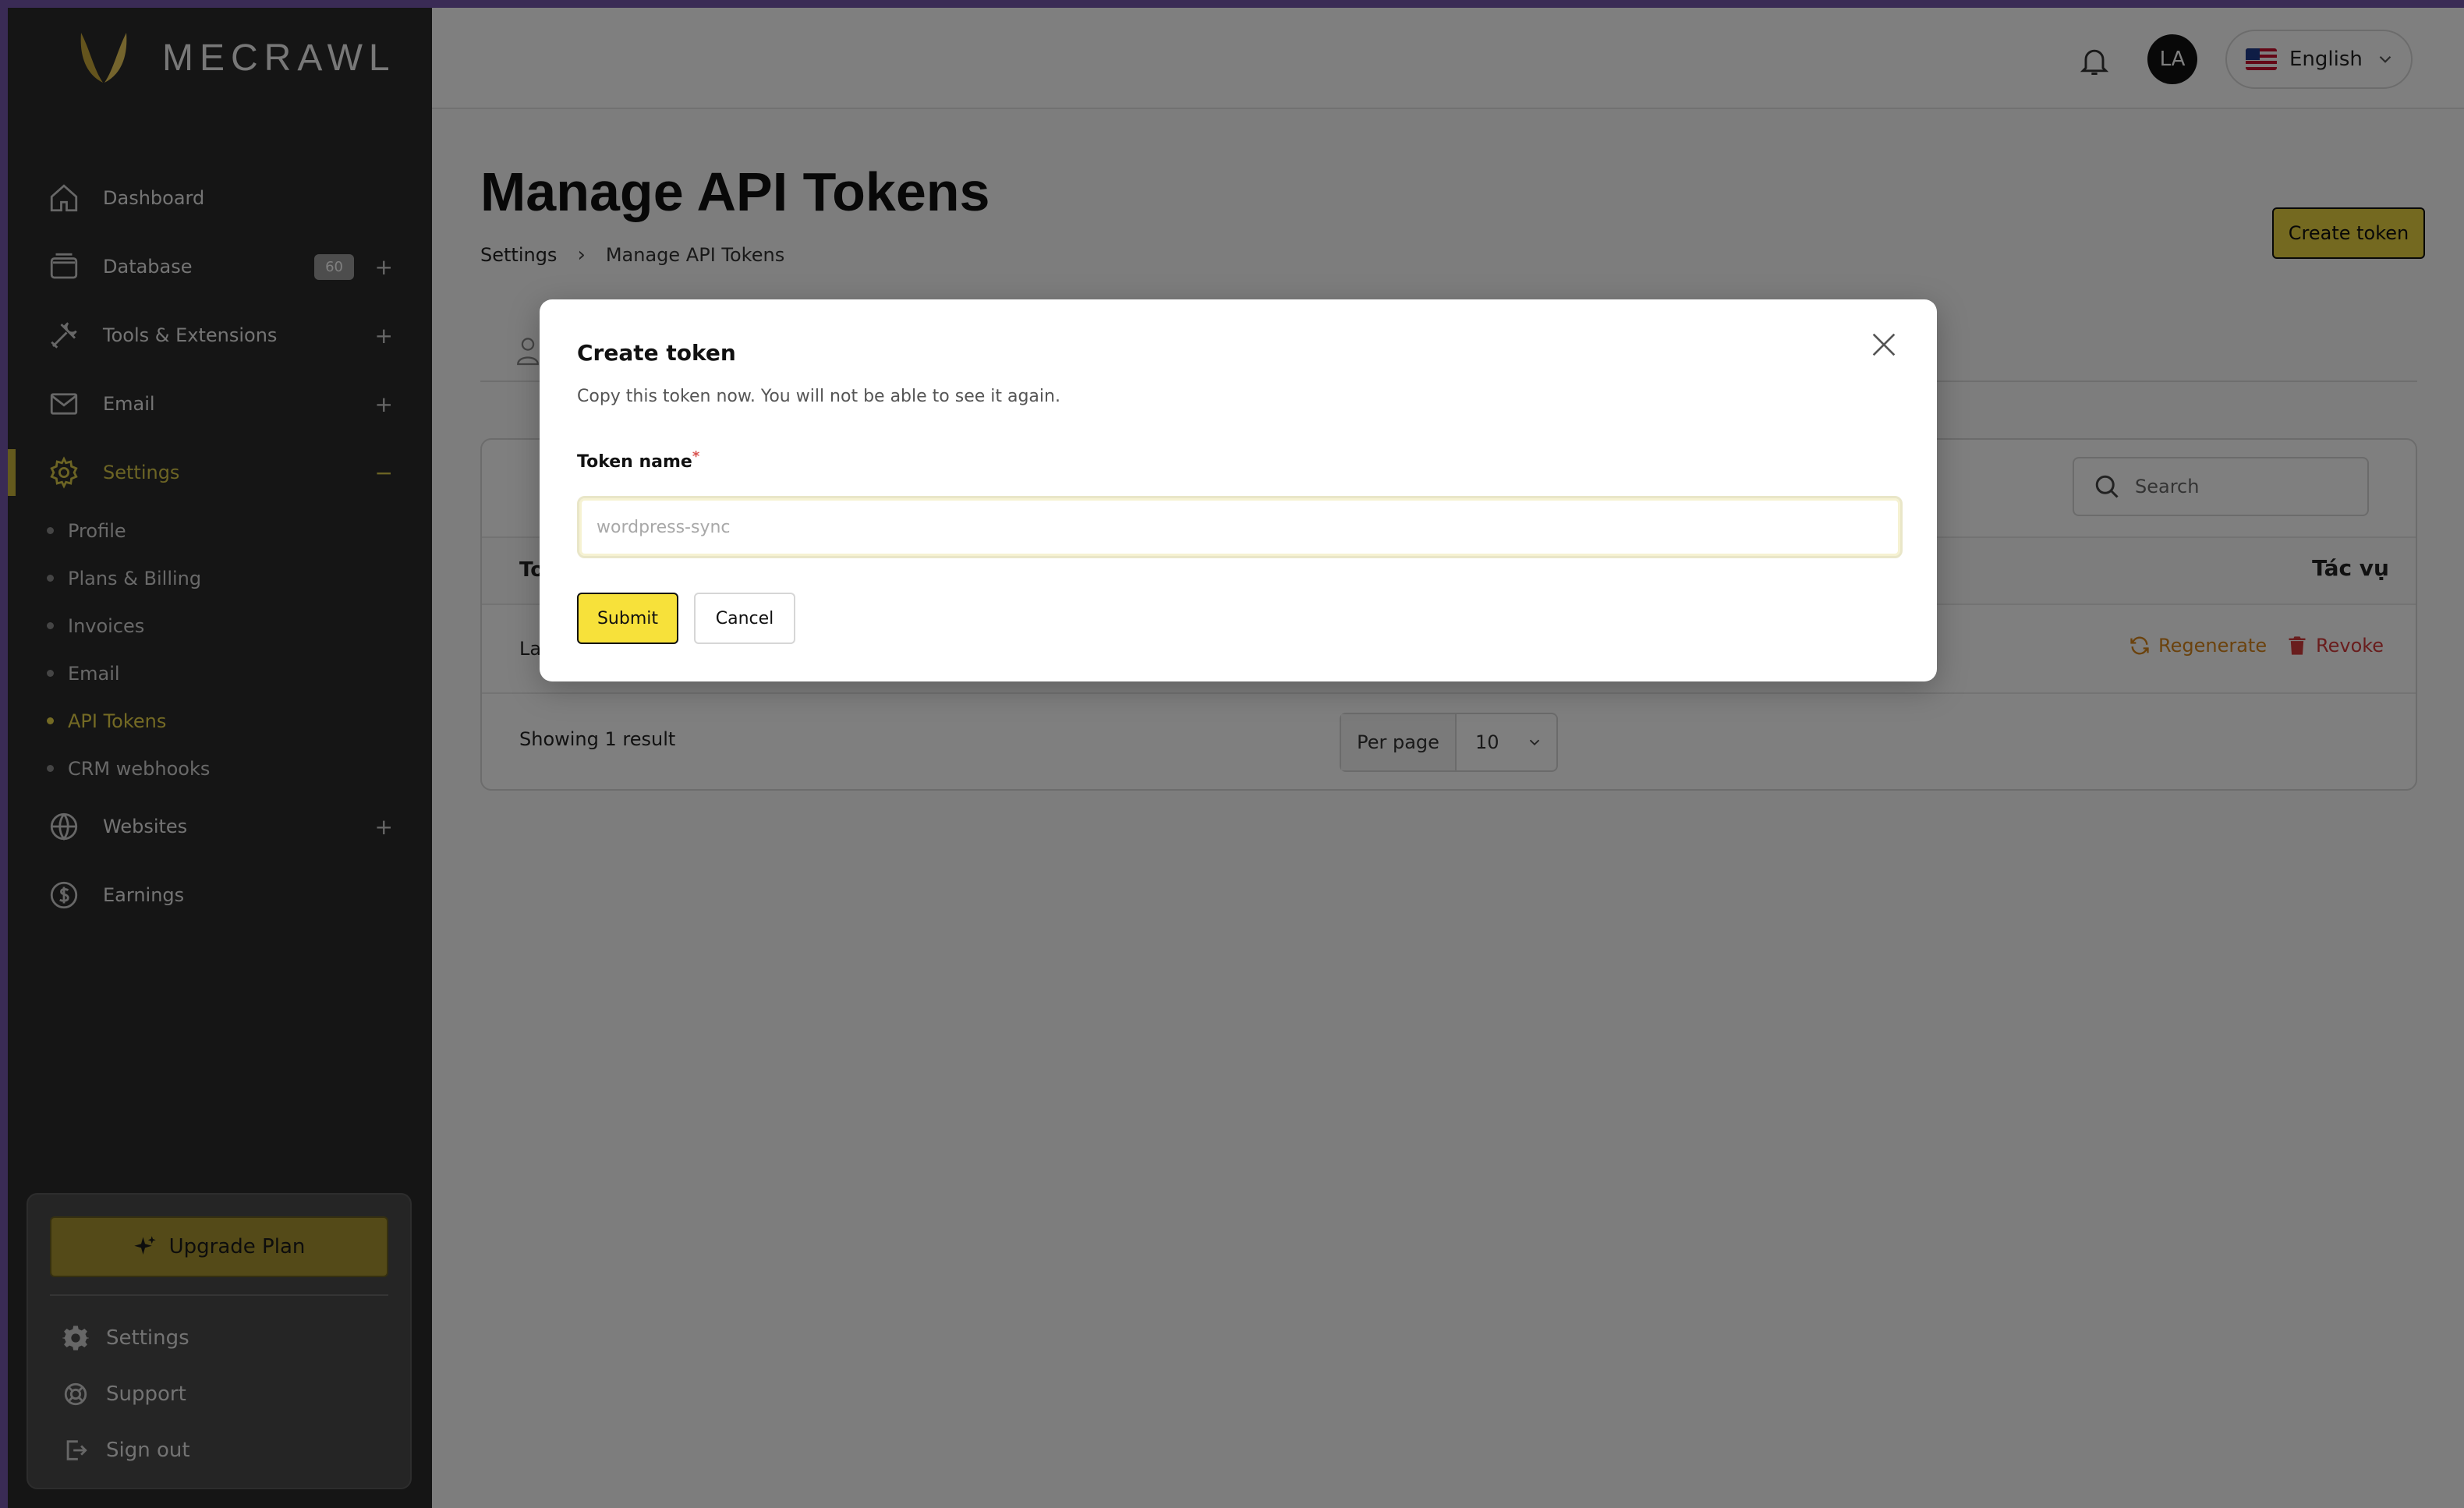  What do you see at coordinates (656, 353) in the screenshot?
I see `dialog-title: Create token` at bounding box center [656, 353].